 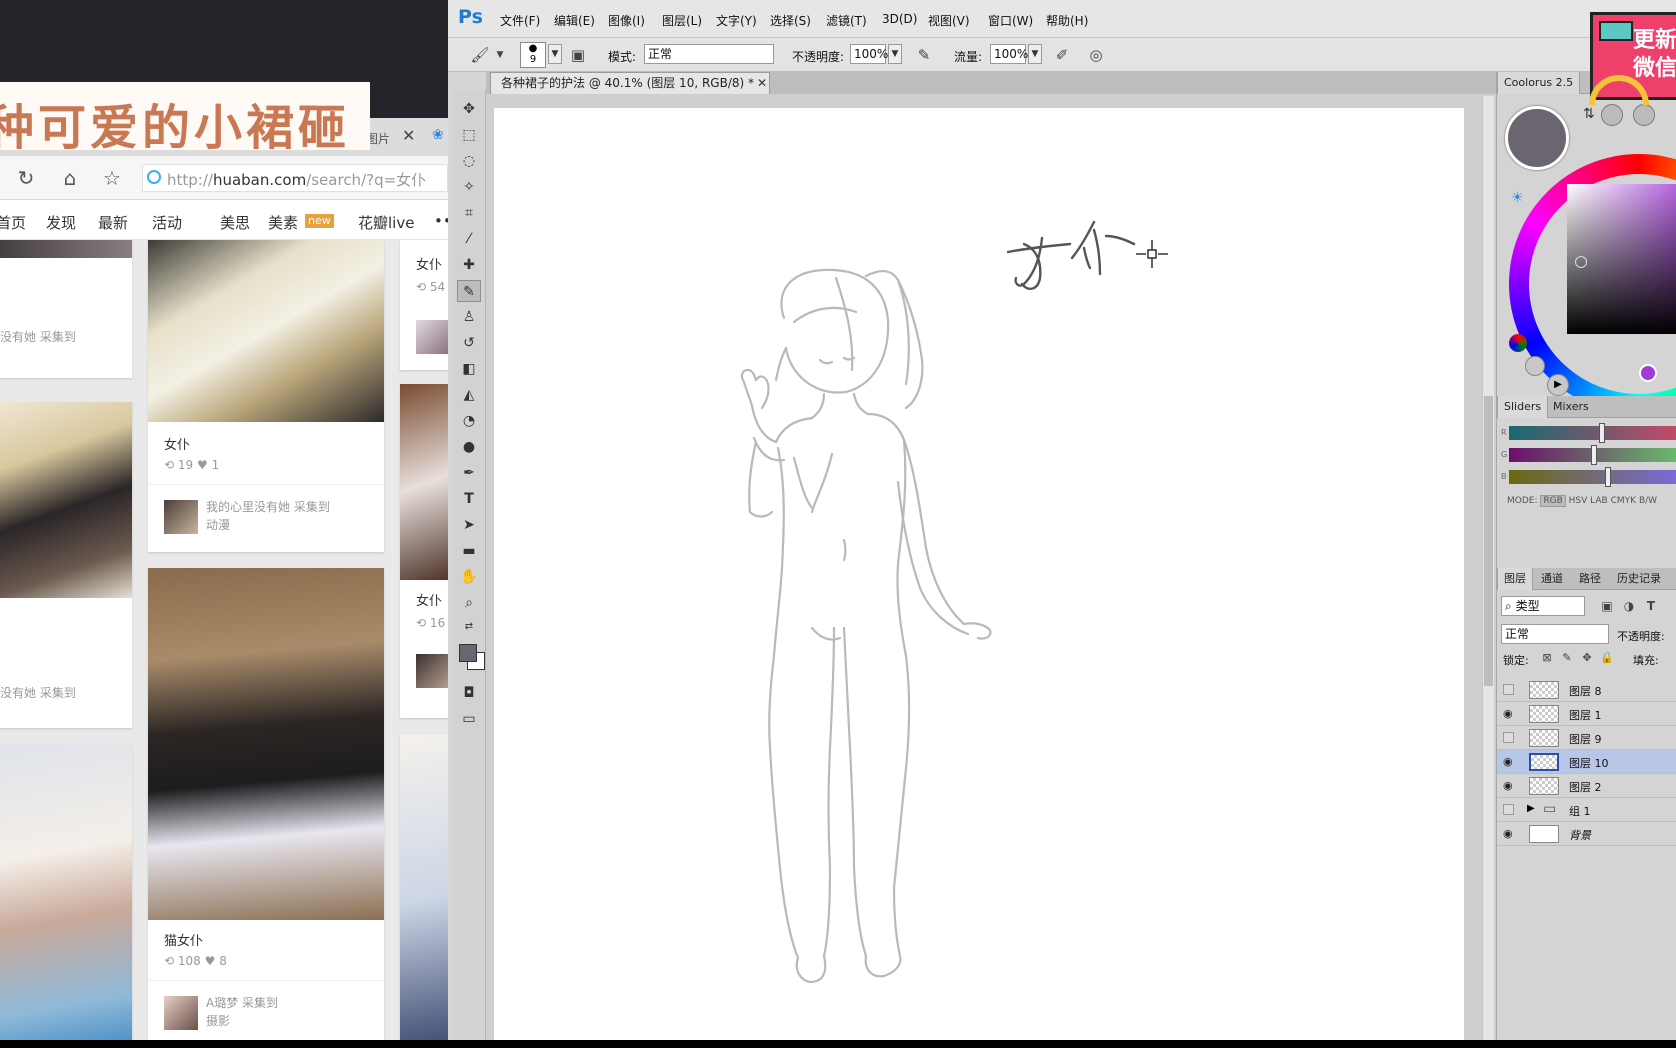 I want to click on pin-card: 女仆 ⟲ 54, so click(x=424, y=305).